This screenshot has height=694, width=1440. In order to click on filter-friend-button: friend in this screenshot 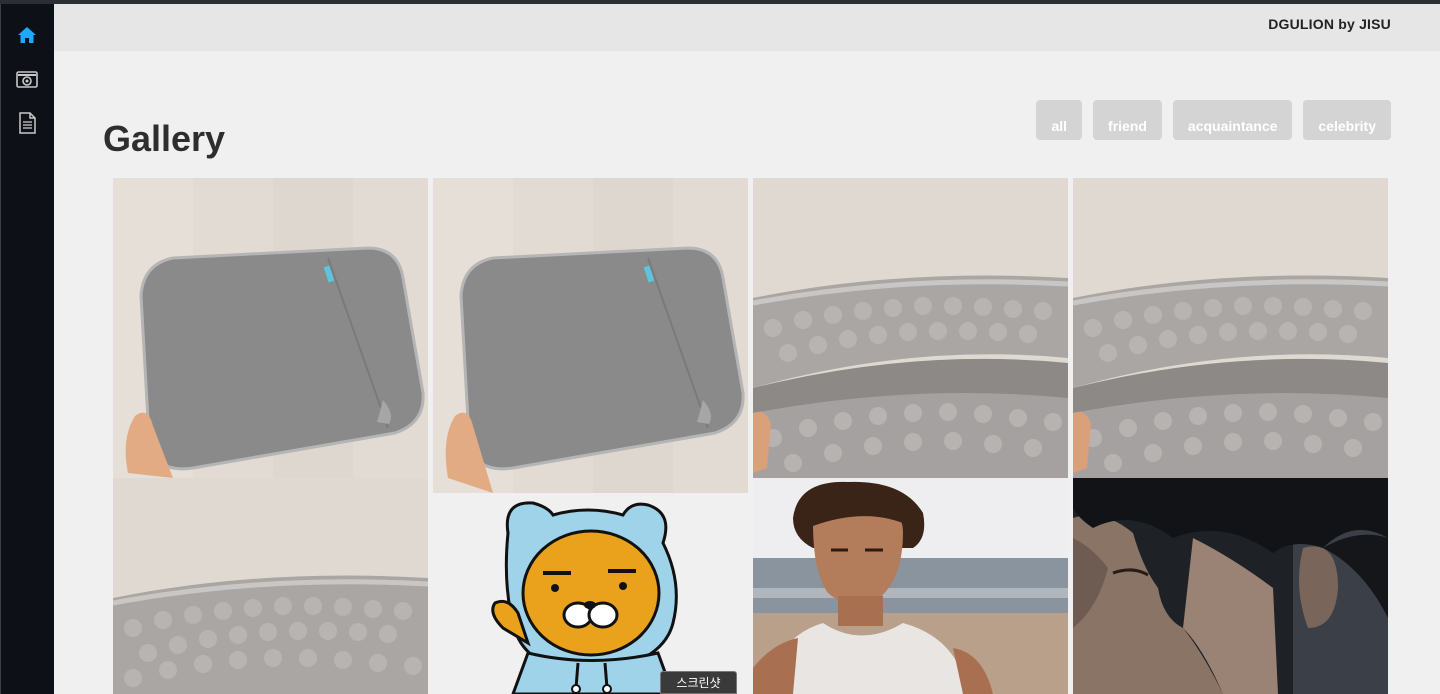, I will do `click(1127, 120)`.